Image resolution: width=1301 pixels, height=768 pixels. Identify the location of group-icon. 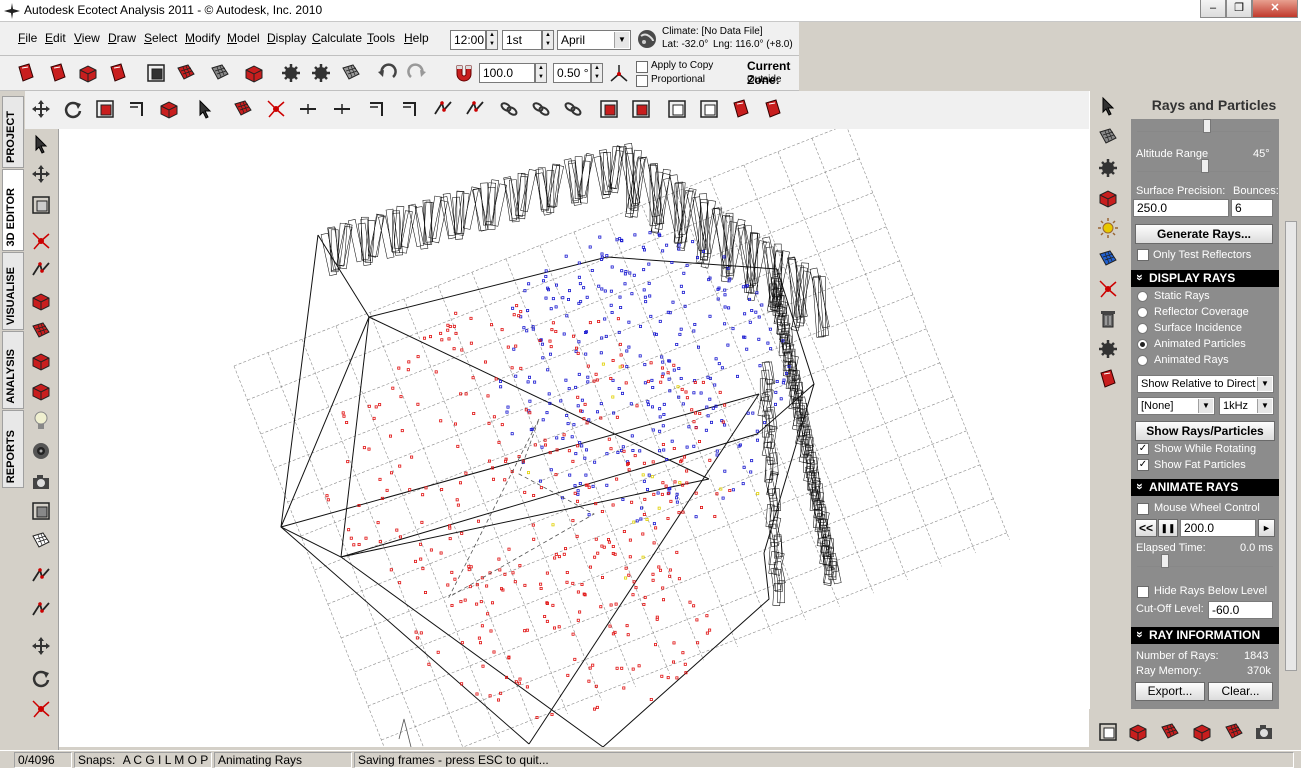
(609, 109).